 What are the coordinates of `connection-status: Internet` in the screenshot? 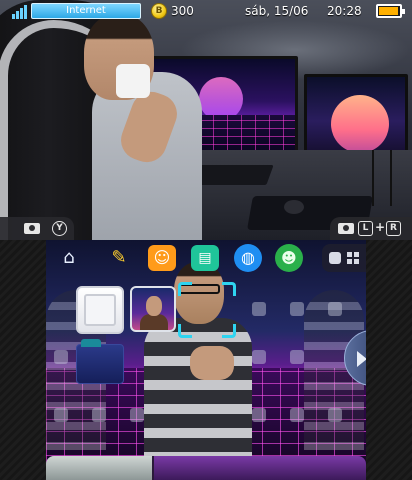 It's located at (86, 11).